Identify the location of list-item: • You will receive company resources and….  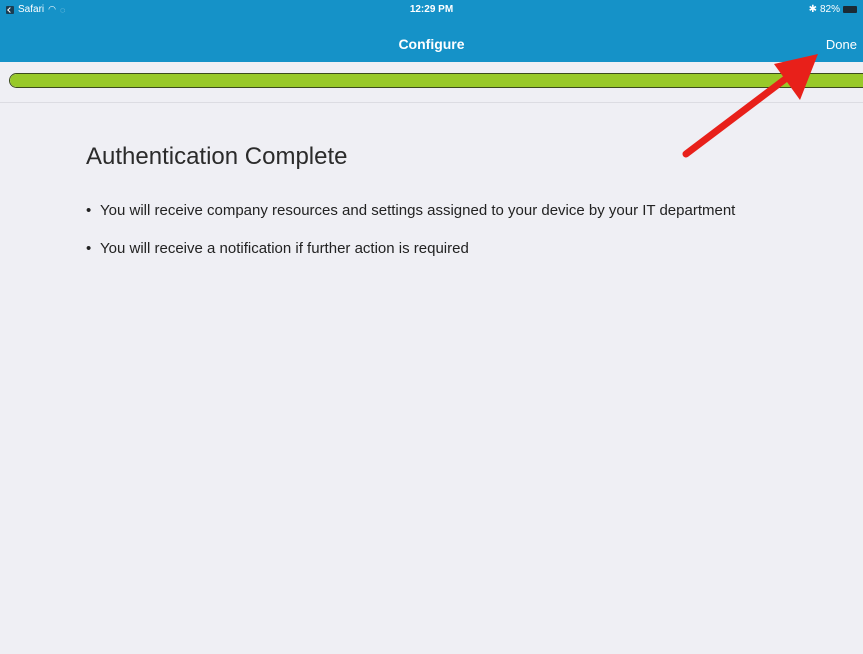
(436, 210).